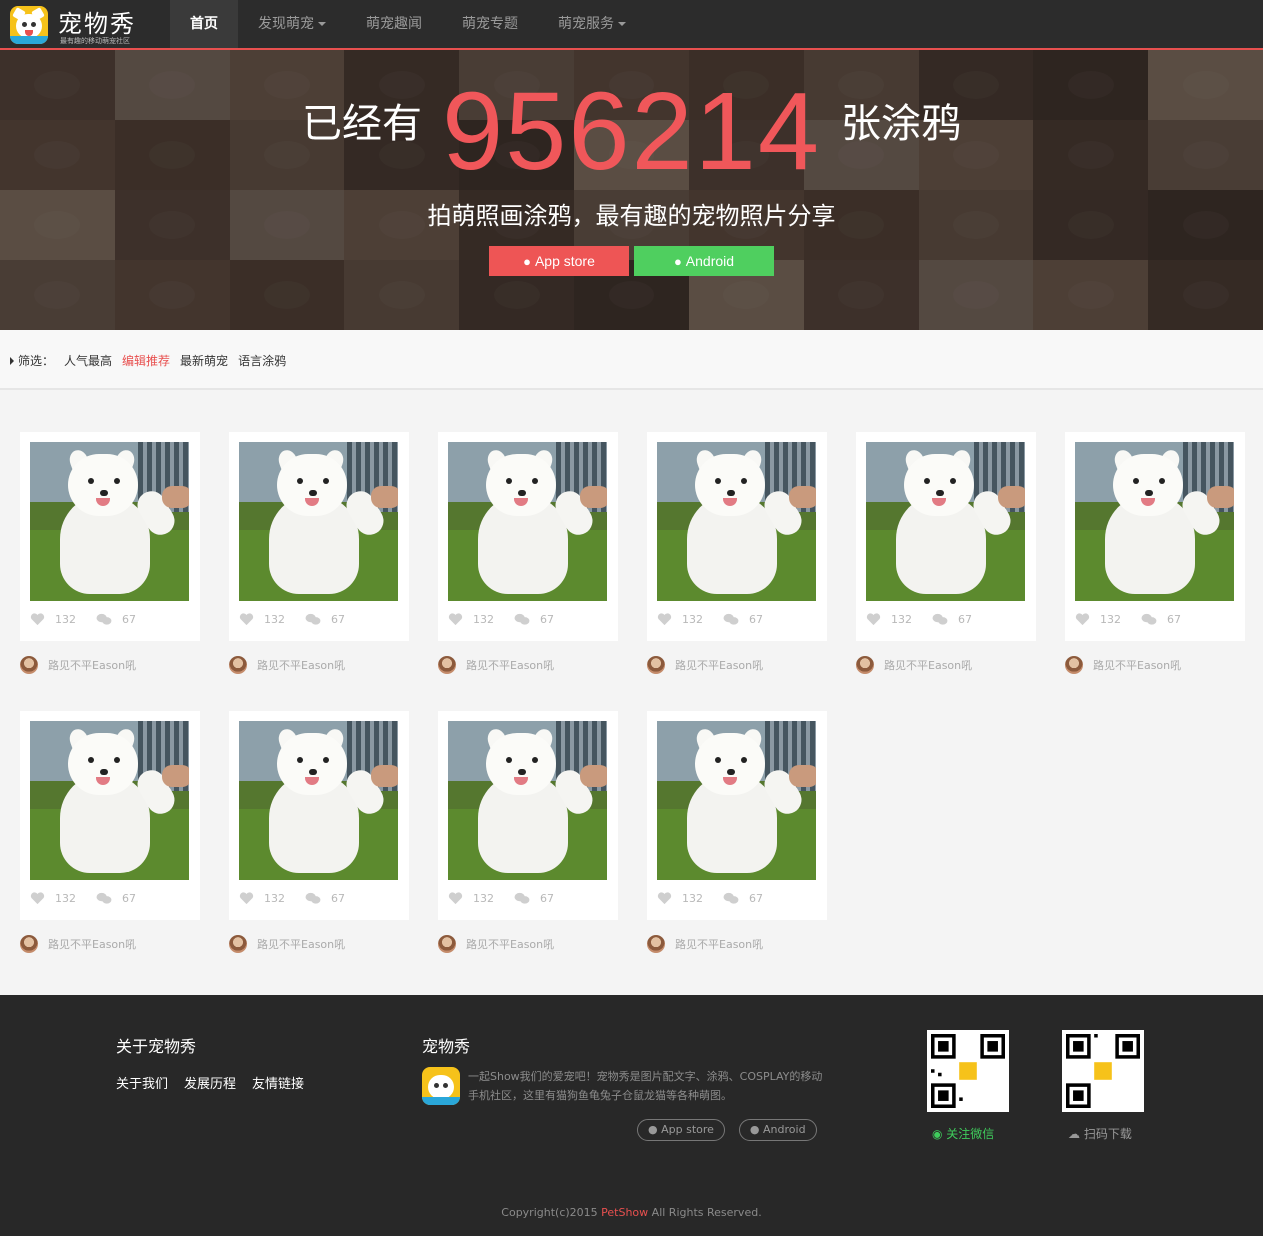 The height and width of the screenshot is (1236, 1280). I want to click on filter-options: 筛选： 人气最高 编辑推荐 最新萌宠 语言涂鸦, so click(153, 360).